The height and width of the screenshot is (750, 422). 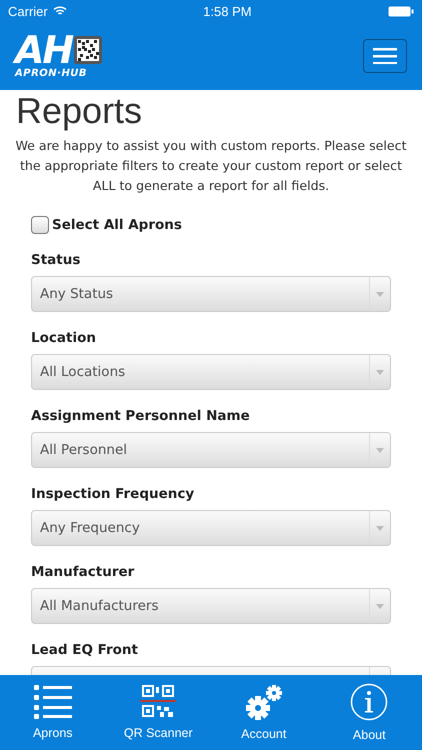 I want to click on filter-label: Assignment Personnel Name, so click(x=141, y=416).